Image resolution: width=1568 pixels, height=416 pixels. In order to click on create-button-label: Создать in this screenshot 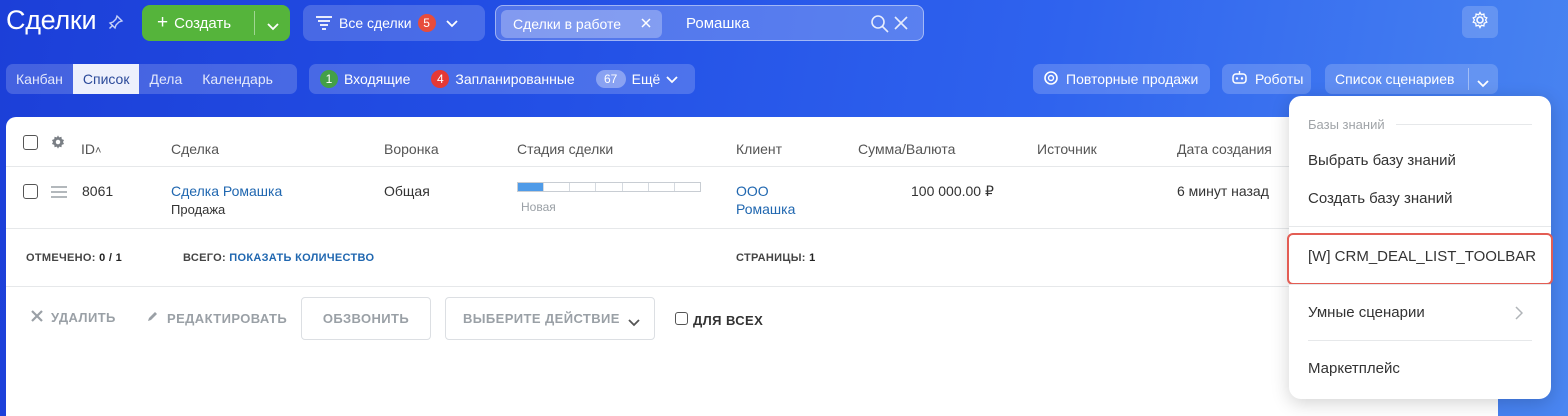, I will do `click(203, 23)`.